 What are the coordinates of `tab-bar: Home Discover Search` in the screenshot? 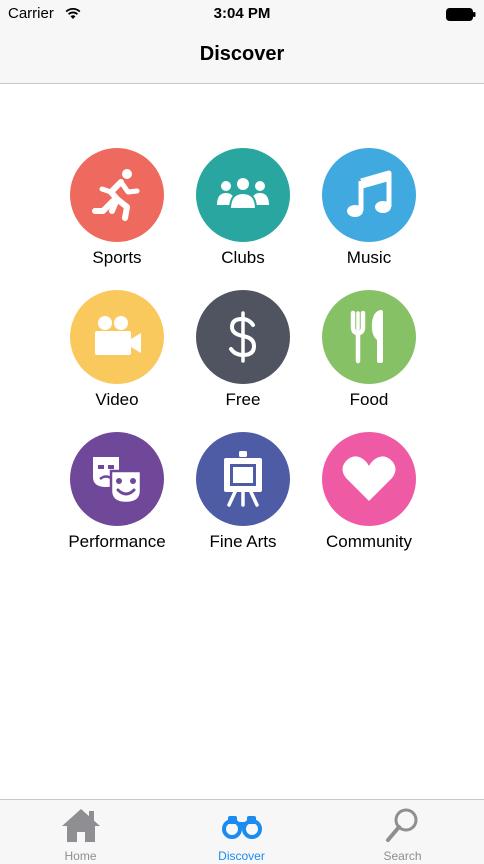 It's located at (242, 831).